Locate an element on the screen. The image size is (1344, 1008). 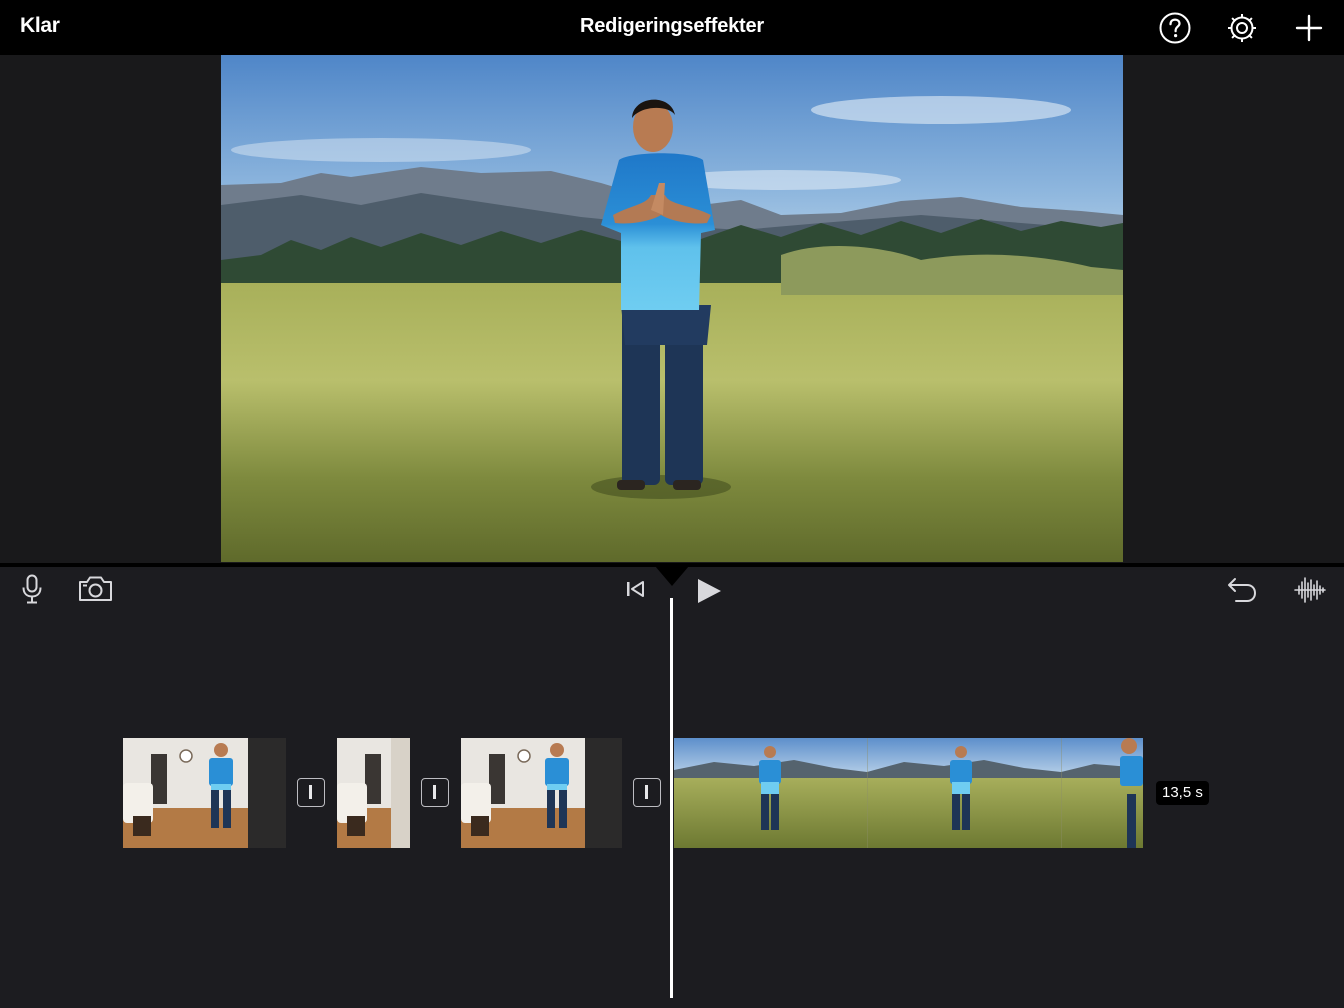
microphone-icon is located at coordinates (32, 589).